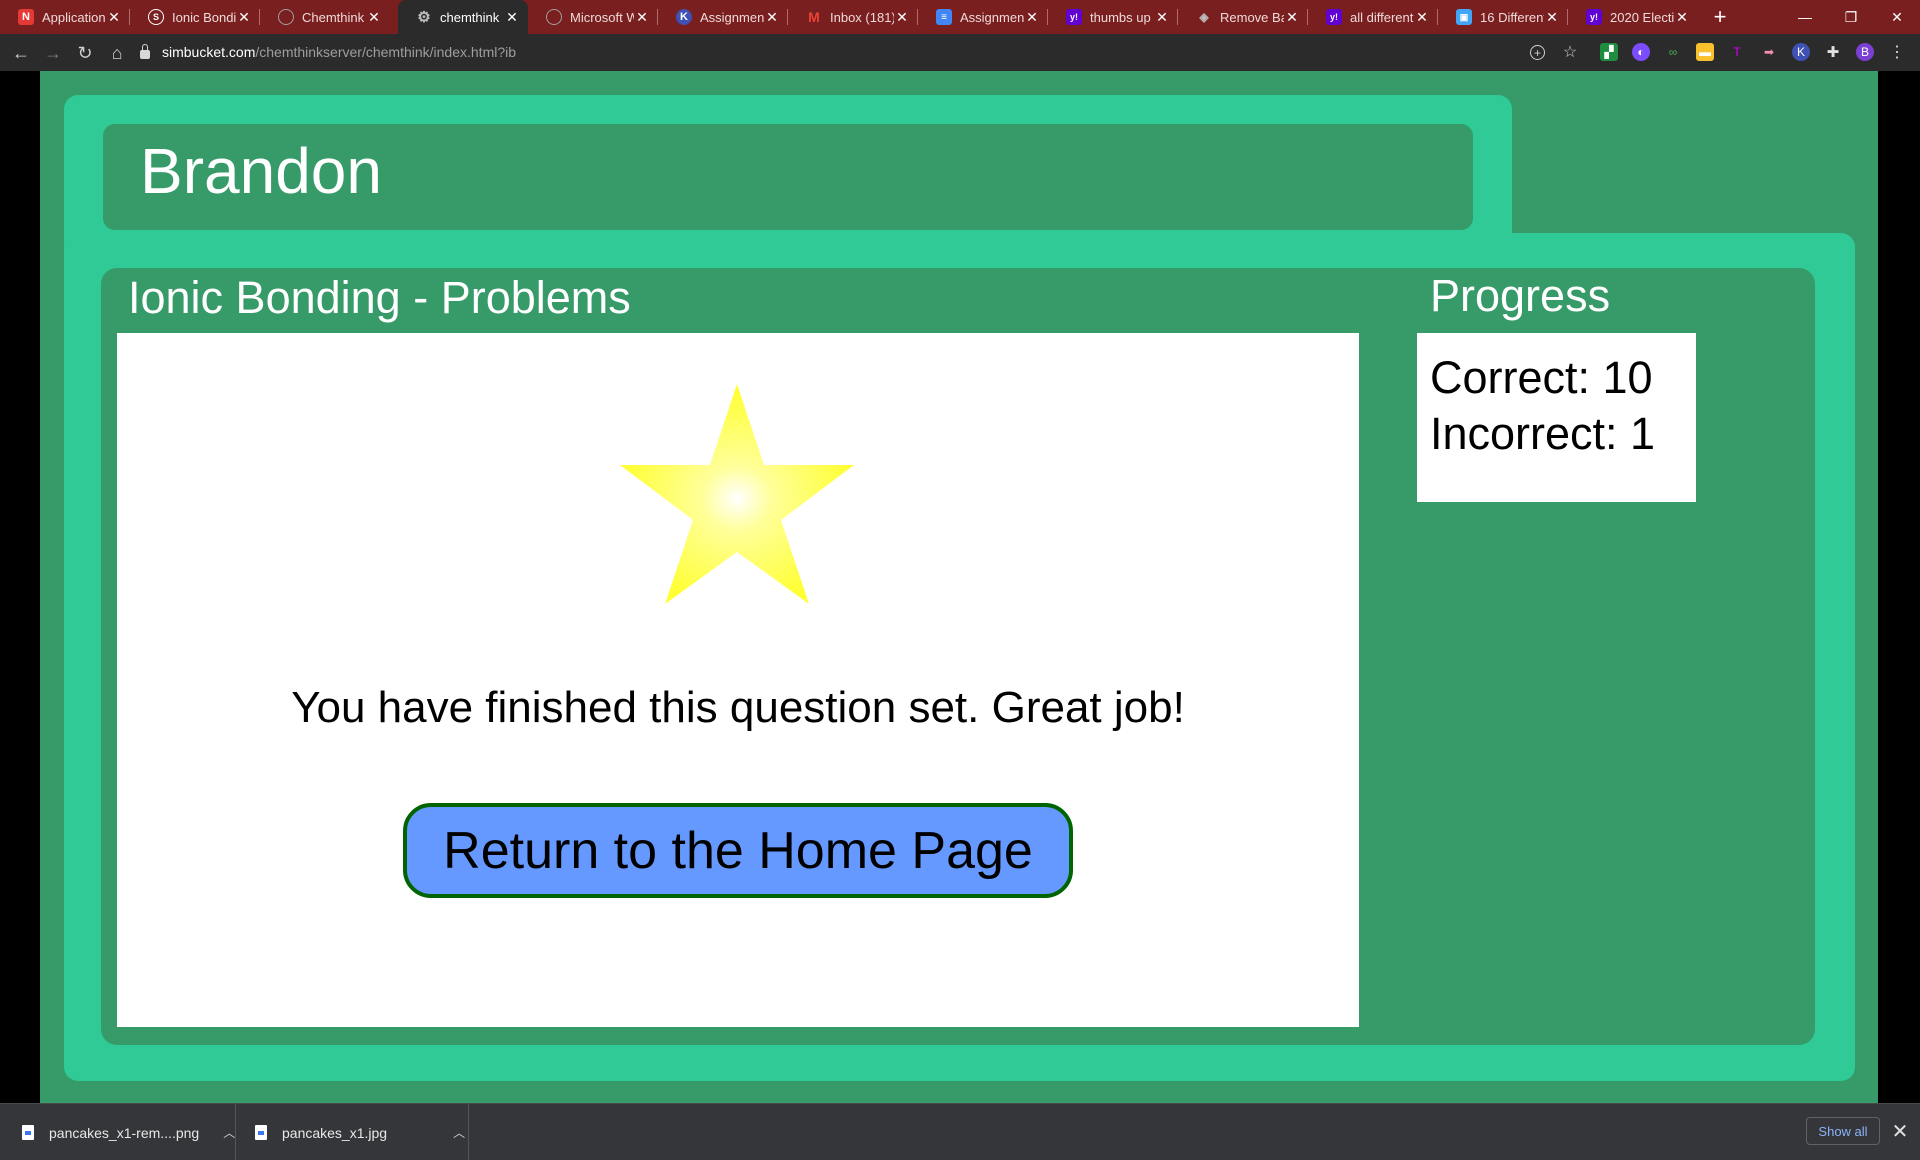 This screenshot has width=1920, height=1160. Describe the element at coordinates (1512, 17) in the screenshot. I see `tab-title: 16 Different` at that location.